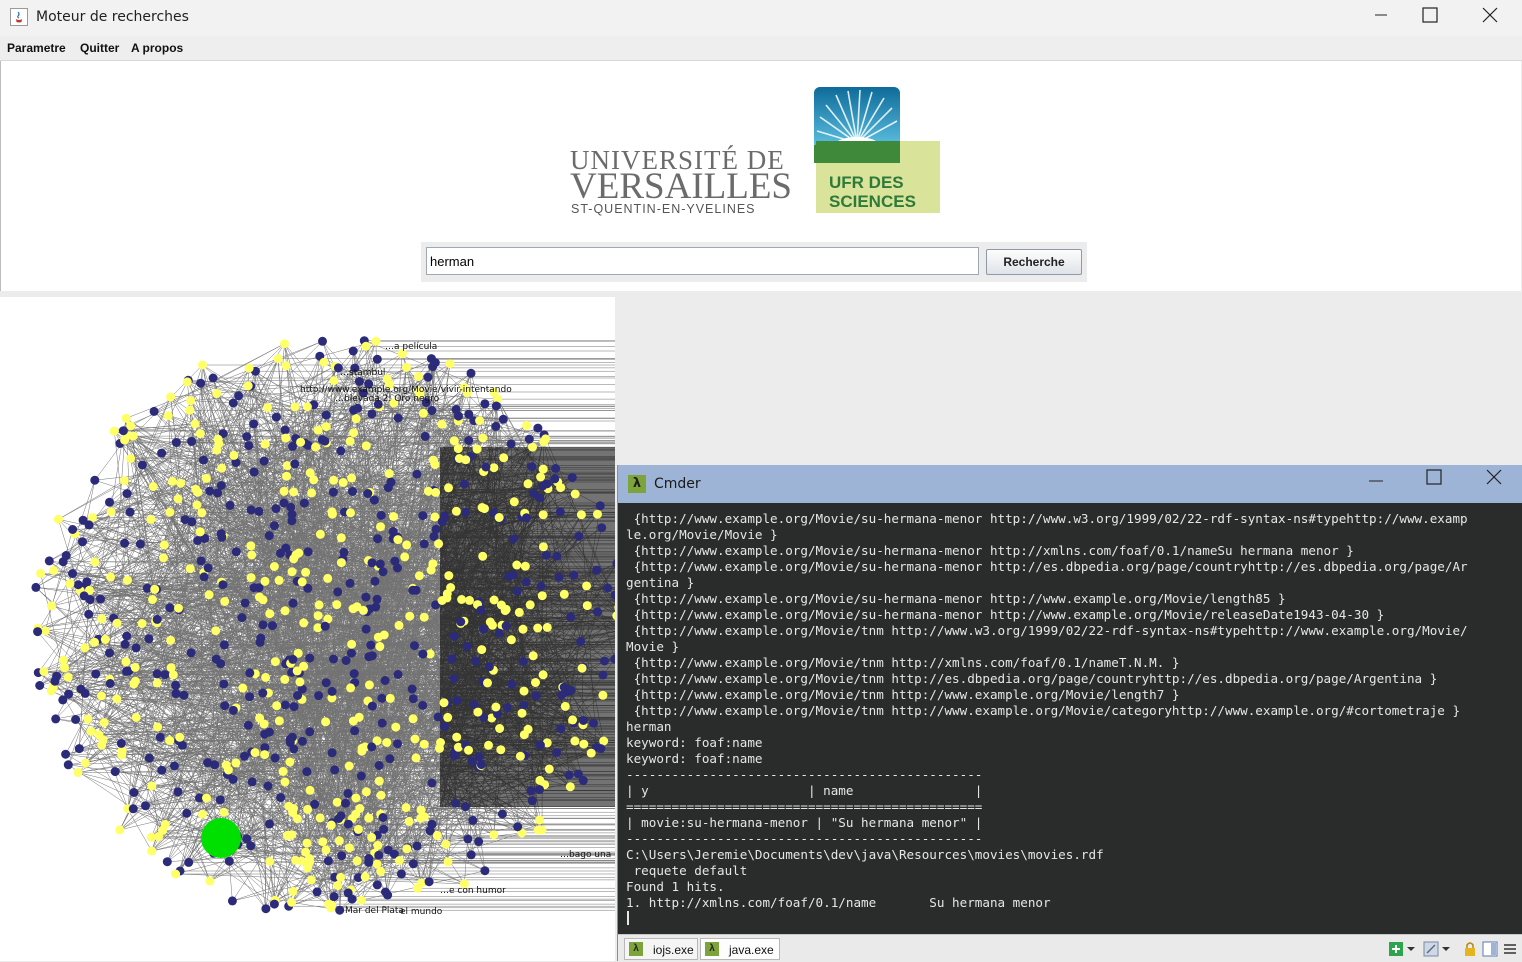  I want to click on cmder-maximize-button, so click(1434, 477).